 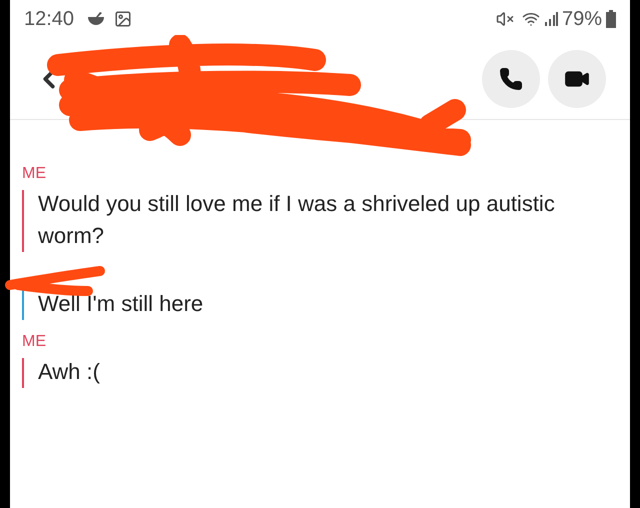 What do you see at coordinates (611, 19) in the screenshot?
I see `battery-icon` at bounding box center [611, 19].